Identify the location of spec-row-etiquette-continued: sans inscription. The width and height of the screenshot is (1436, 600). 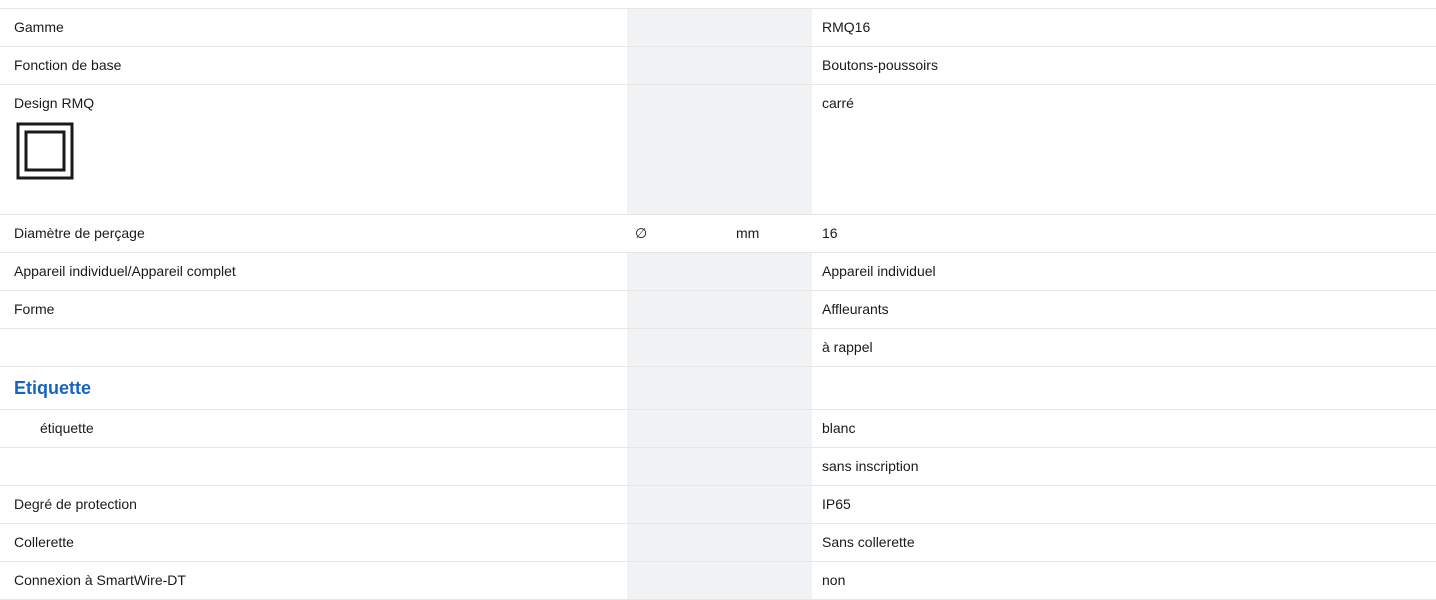
(718, 467).